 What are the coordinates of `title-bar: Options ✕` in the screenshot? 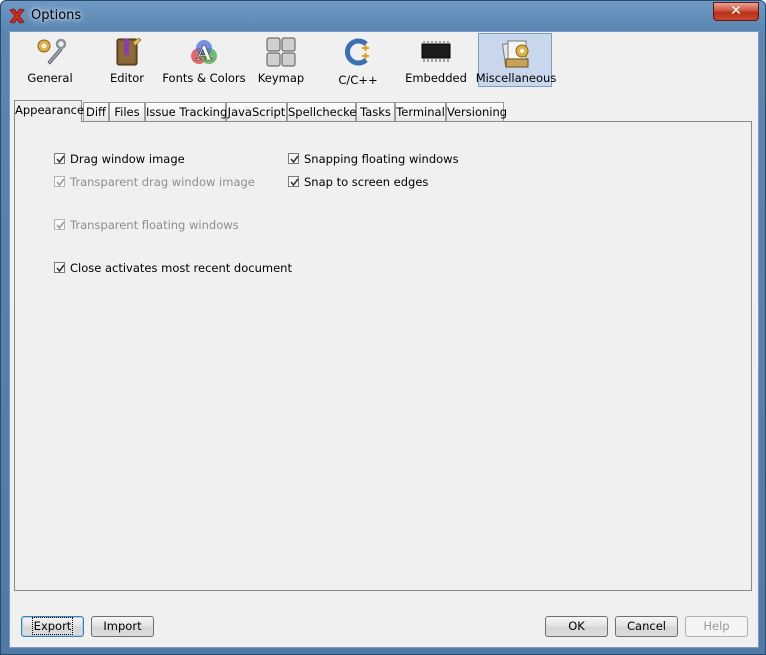 It's located at (383, 16).